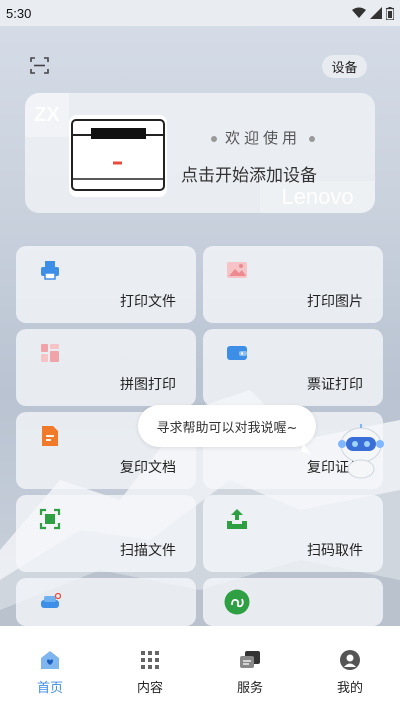 Image resolution: width=400 pixels, height=713 pixels. I want to click on signal-icon, so click(376, 13).